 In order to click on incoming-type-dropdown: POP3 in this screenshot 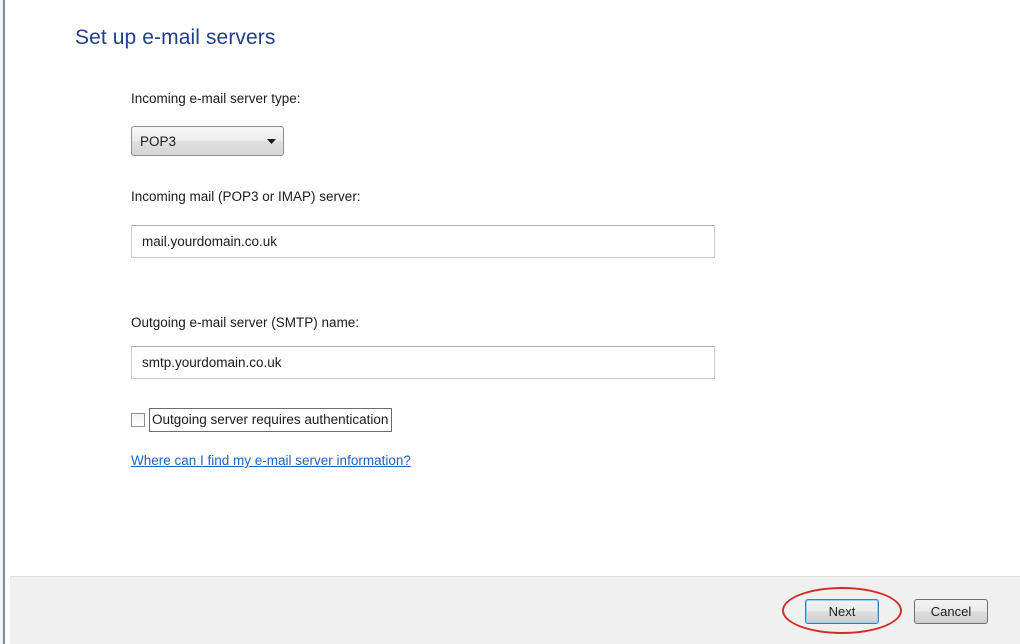, I will do `click(207, 141)`.